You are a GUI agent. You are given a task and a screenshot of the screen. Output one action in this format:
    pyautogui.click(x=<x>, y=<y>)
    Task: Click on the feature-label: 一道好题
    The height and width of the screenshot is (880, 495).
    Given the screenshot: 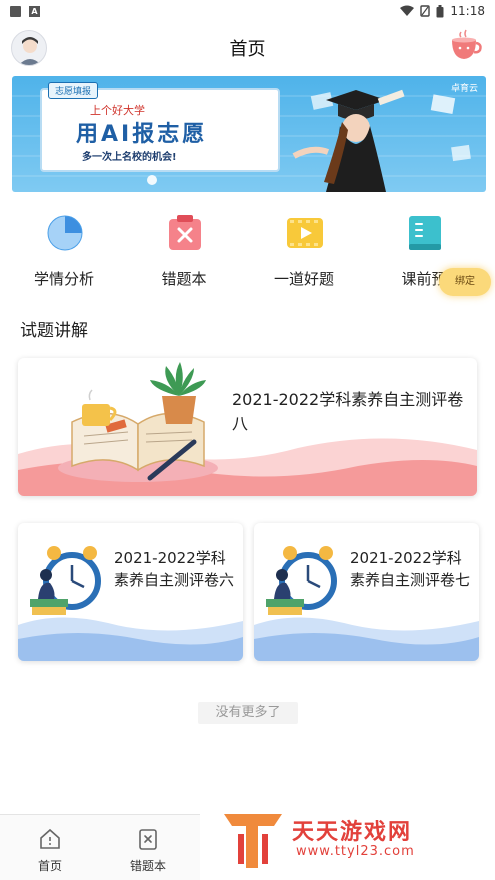 What is the action you would take?
    pyautogui.click(x=303, y=279)
    